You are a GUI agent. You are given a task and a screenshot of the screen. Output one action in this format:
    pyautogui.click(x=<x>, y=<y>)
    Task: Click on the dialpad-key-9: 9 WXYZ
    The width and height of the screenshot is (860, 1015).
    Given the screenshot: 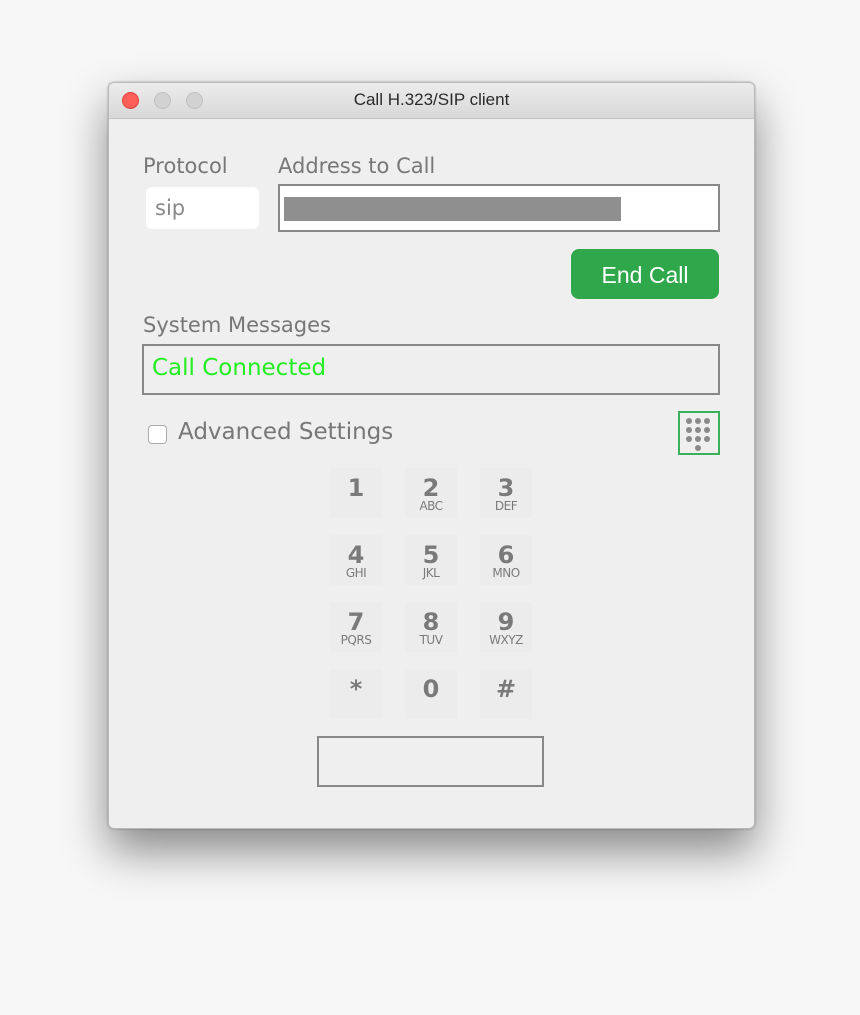 What is the action you would take?
    pyautogui.click(x=506, y=627)
    